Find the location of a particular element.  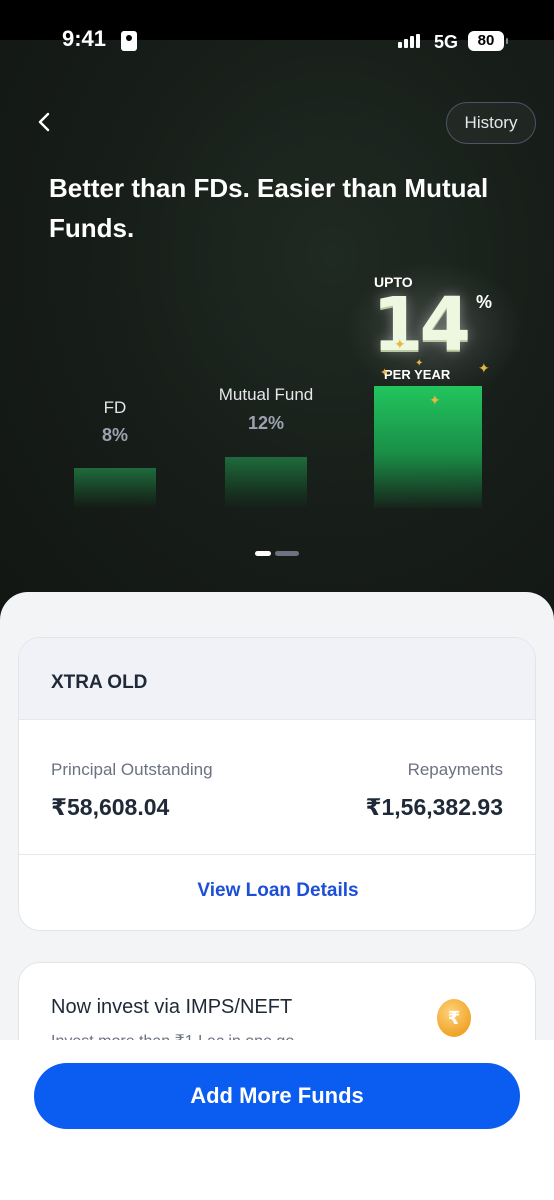

principal-value: ₹58,608.04 is located at coordinates (110, 807).